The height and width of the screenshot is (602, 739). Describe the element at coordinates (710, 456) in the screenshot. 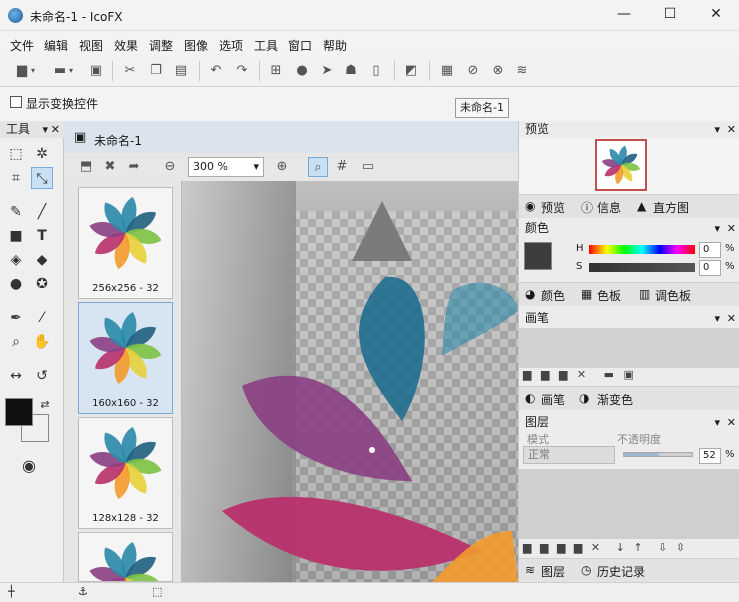

I see `opacity-value-input: 52` at that location.